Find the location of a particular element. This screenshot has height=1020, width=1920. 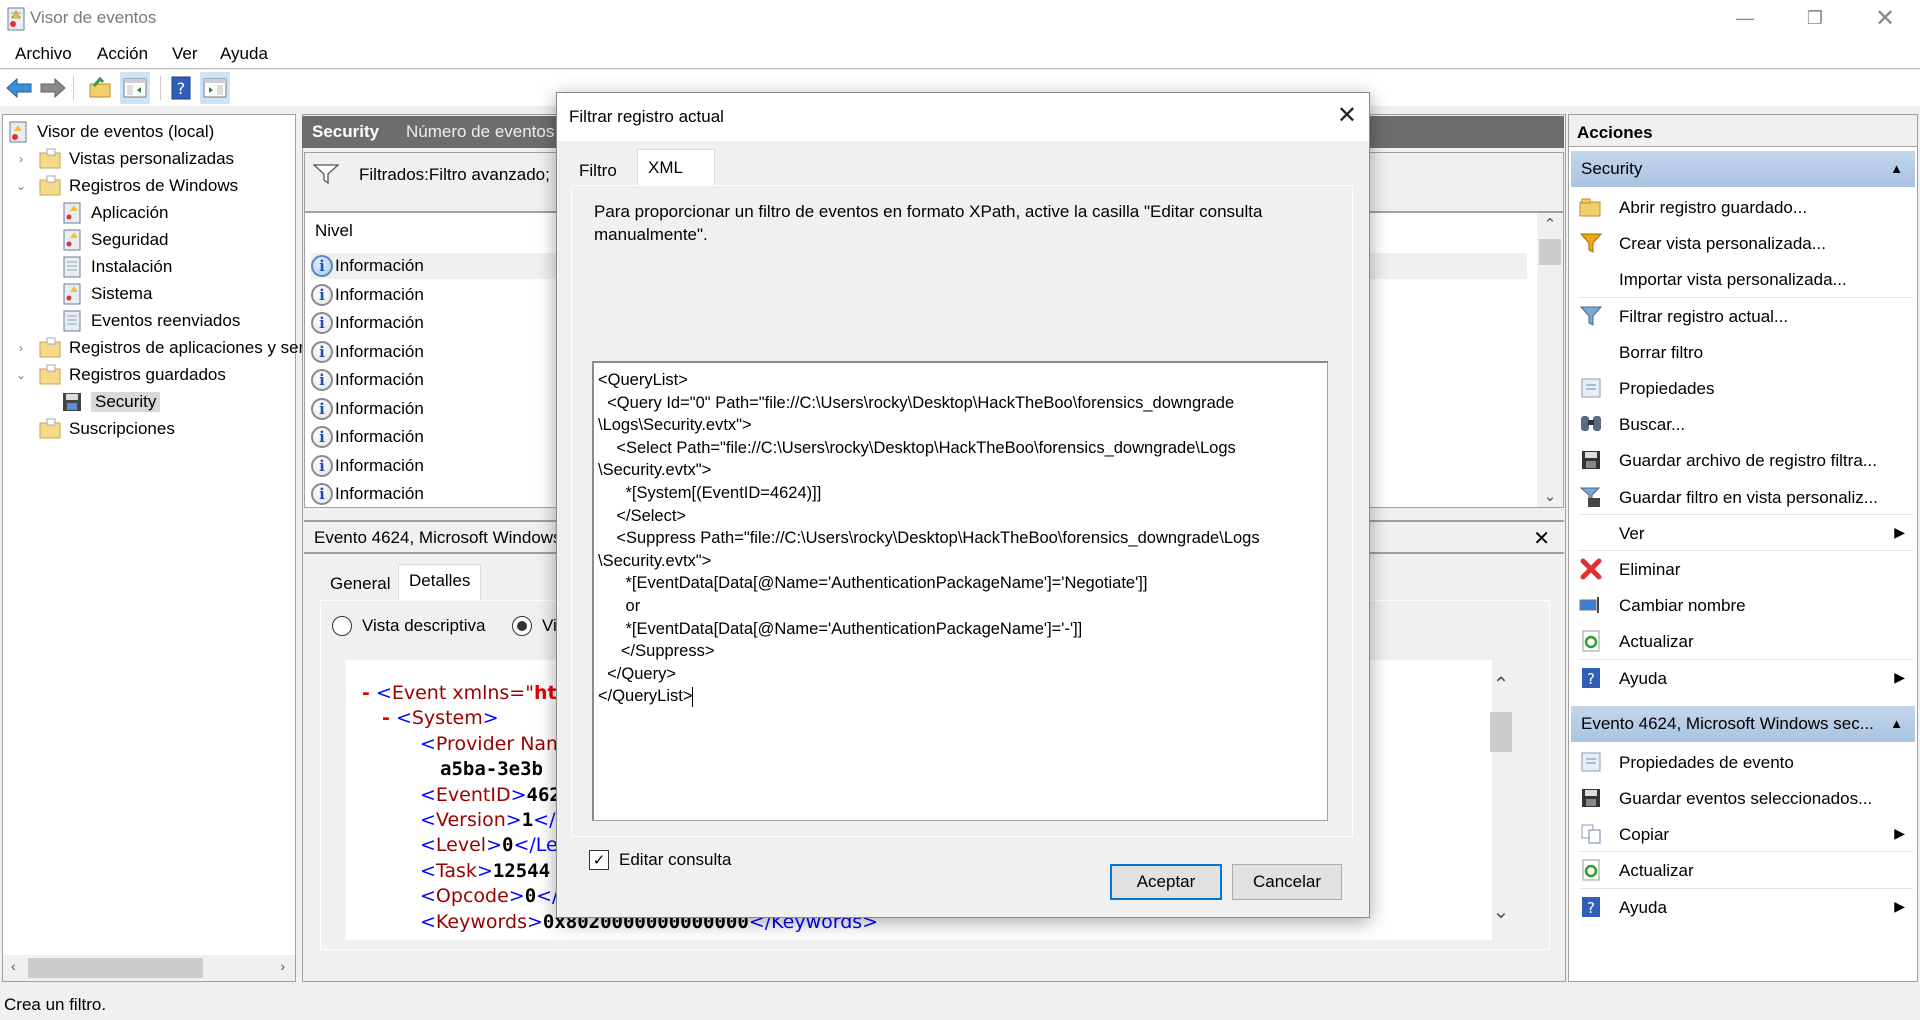

save-filter-icon is located at coordinates (1591, 497).